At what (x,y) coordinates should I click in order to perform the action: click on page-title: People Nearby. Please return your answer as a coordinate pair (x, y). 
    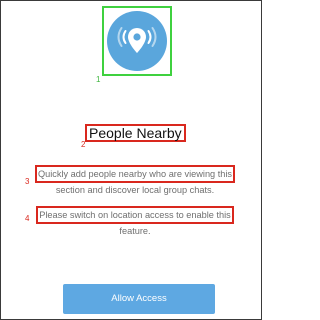
    Looking at the image, I should click on (135, 133).